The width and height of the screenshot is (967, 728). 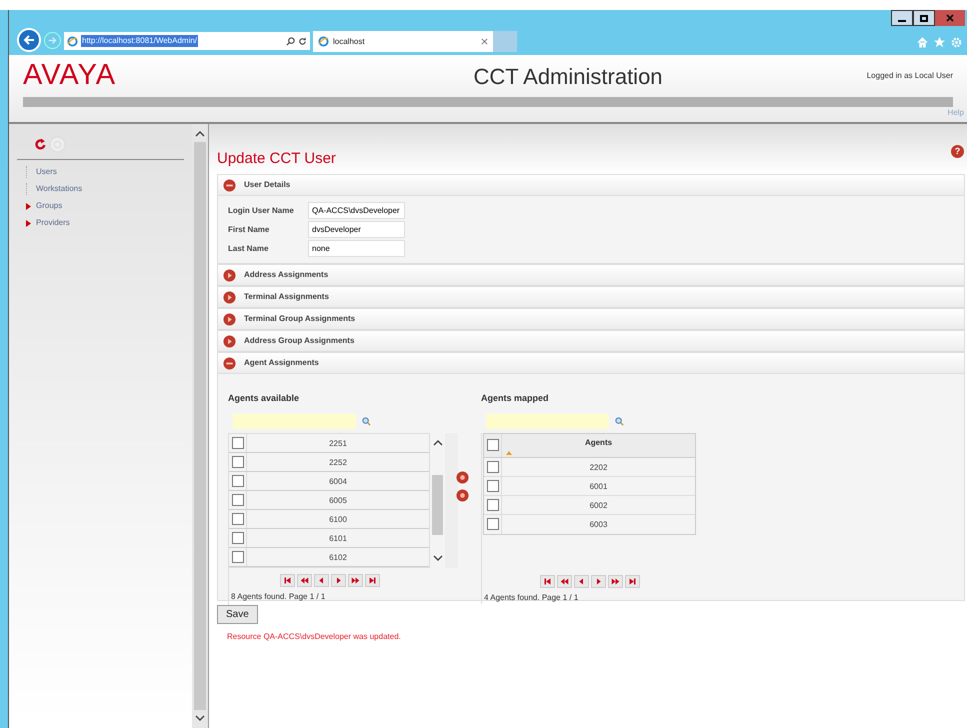 I want to click on back-arrow-icon, so click(x=29, y=40).